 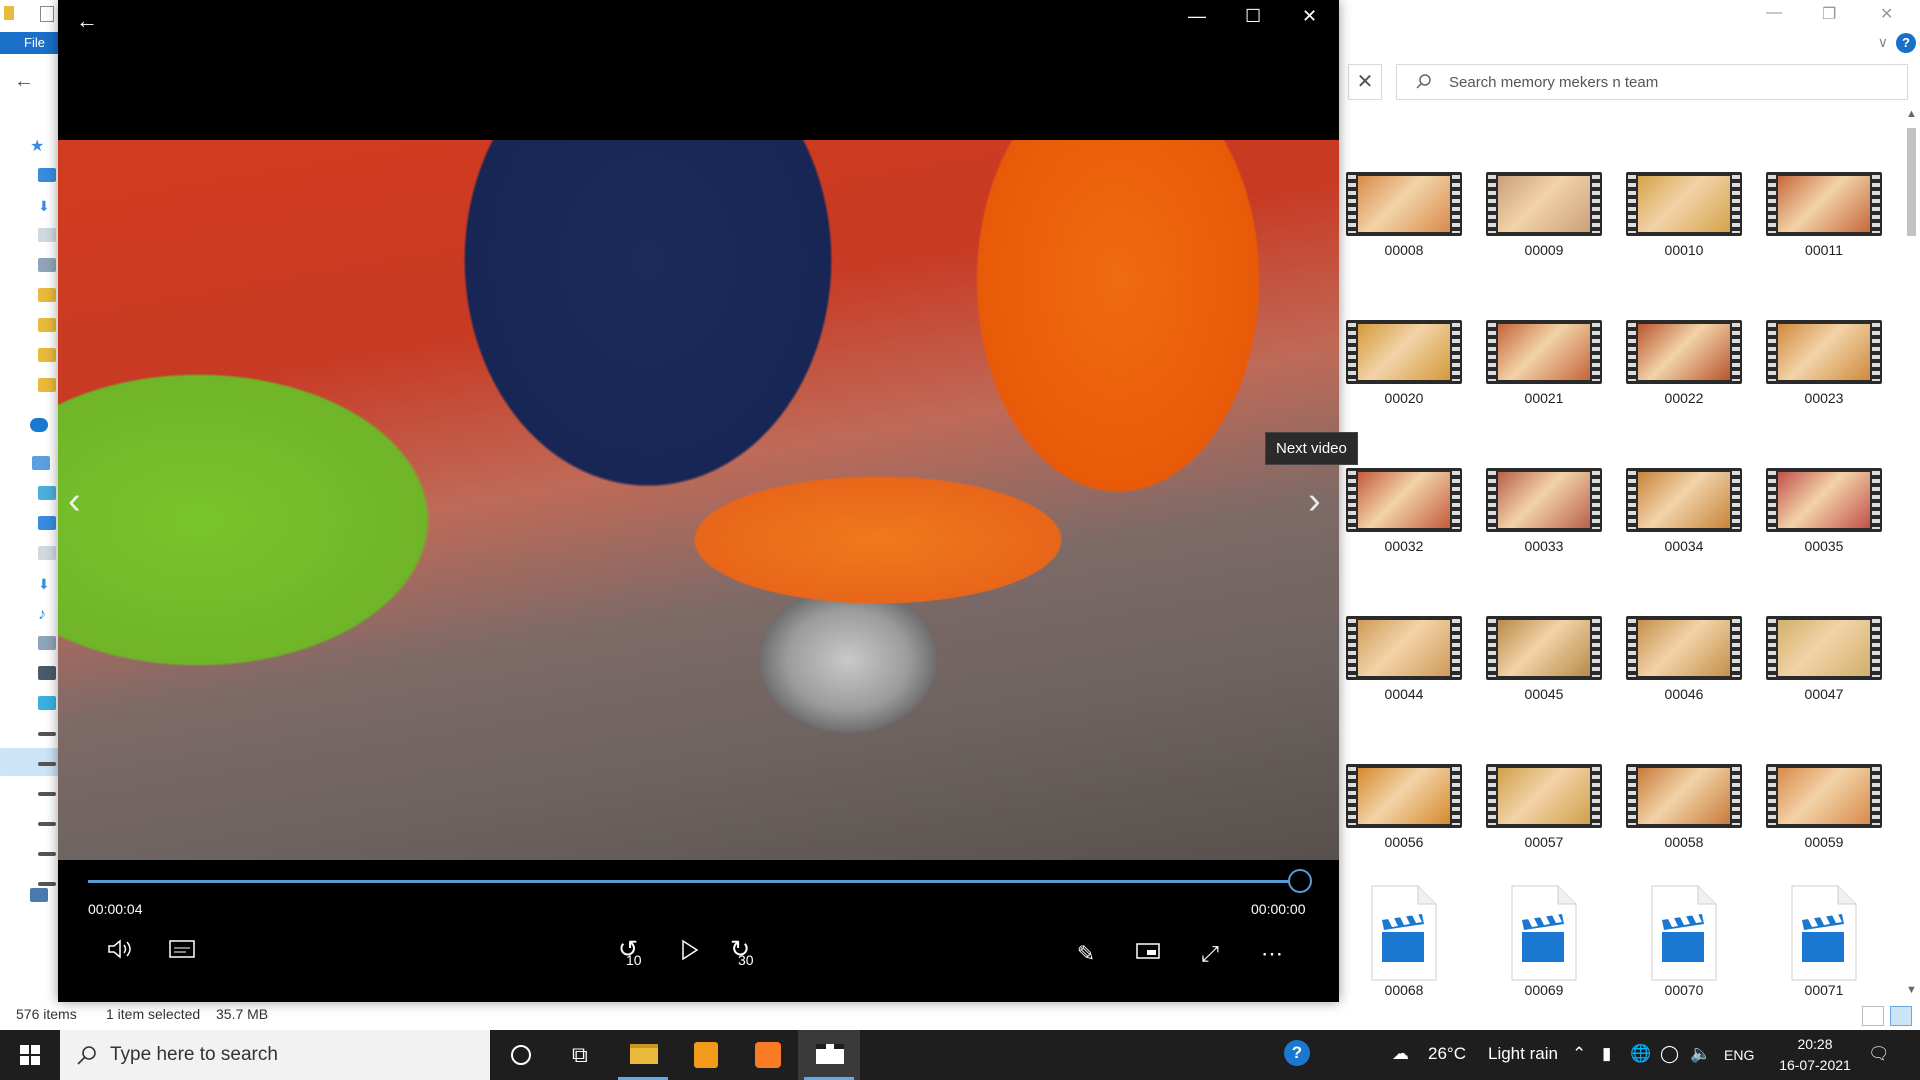 I want to click on cortana-button, so click(x=521, y=1055).